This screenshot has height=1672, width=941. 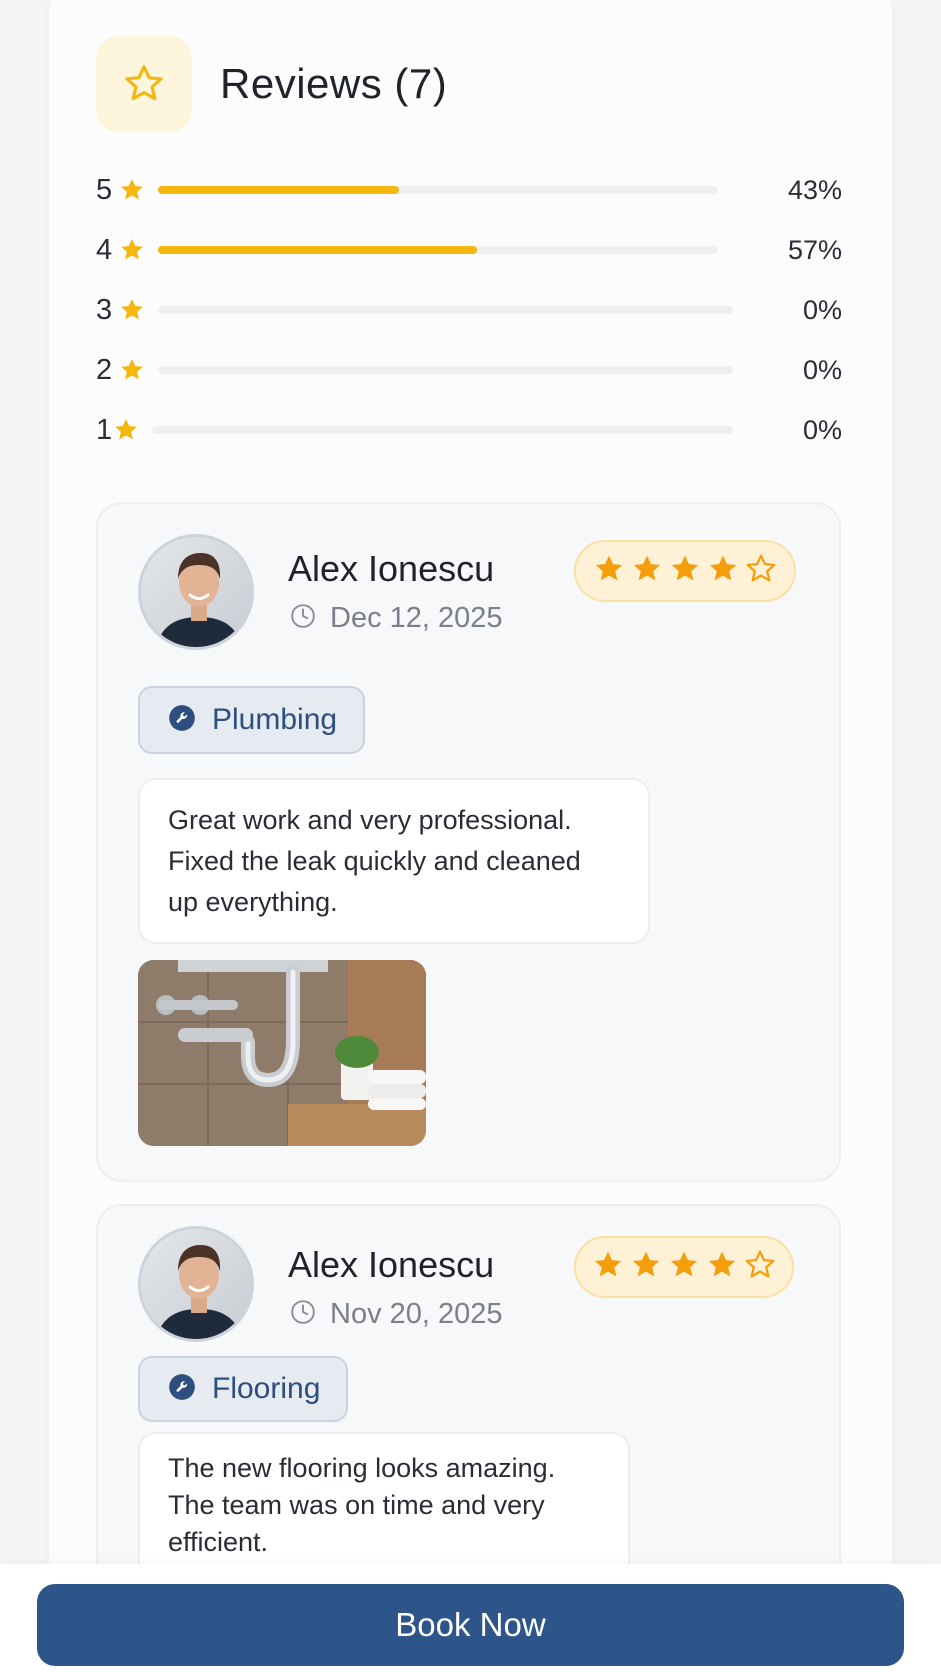 What do you see at coordinates (416, 1314) in the screenshot?
I see `review-date-text: Nov 20, 2025` at bounding box center [416, 1314].